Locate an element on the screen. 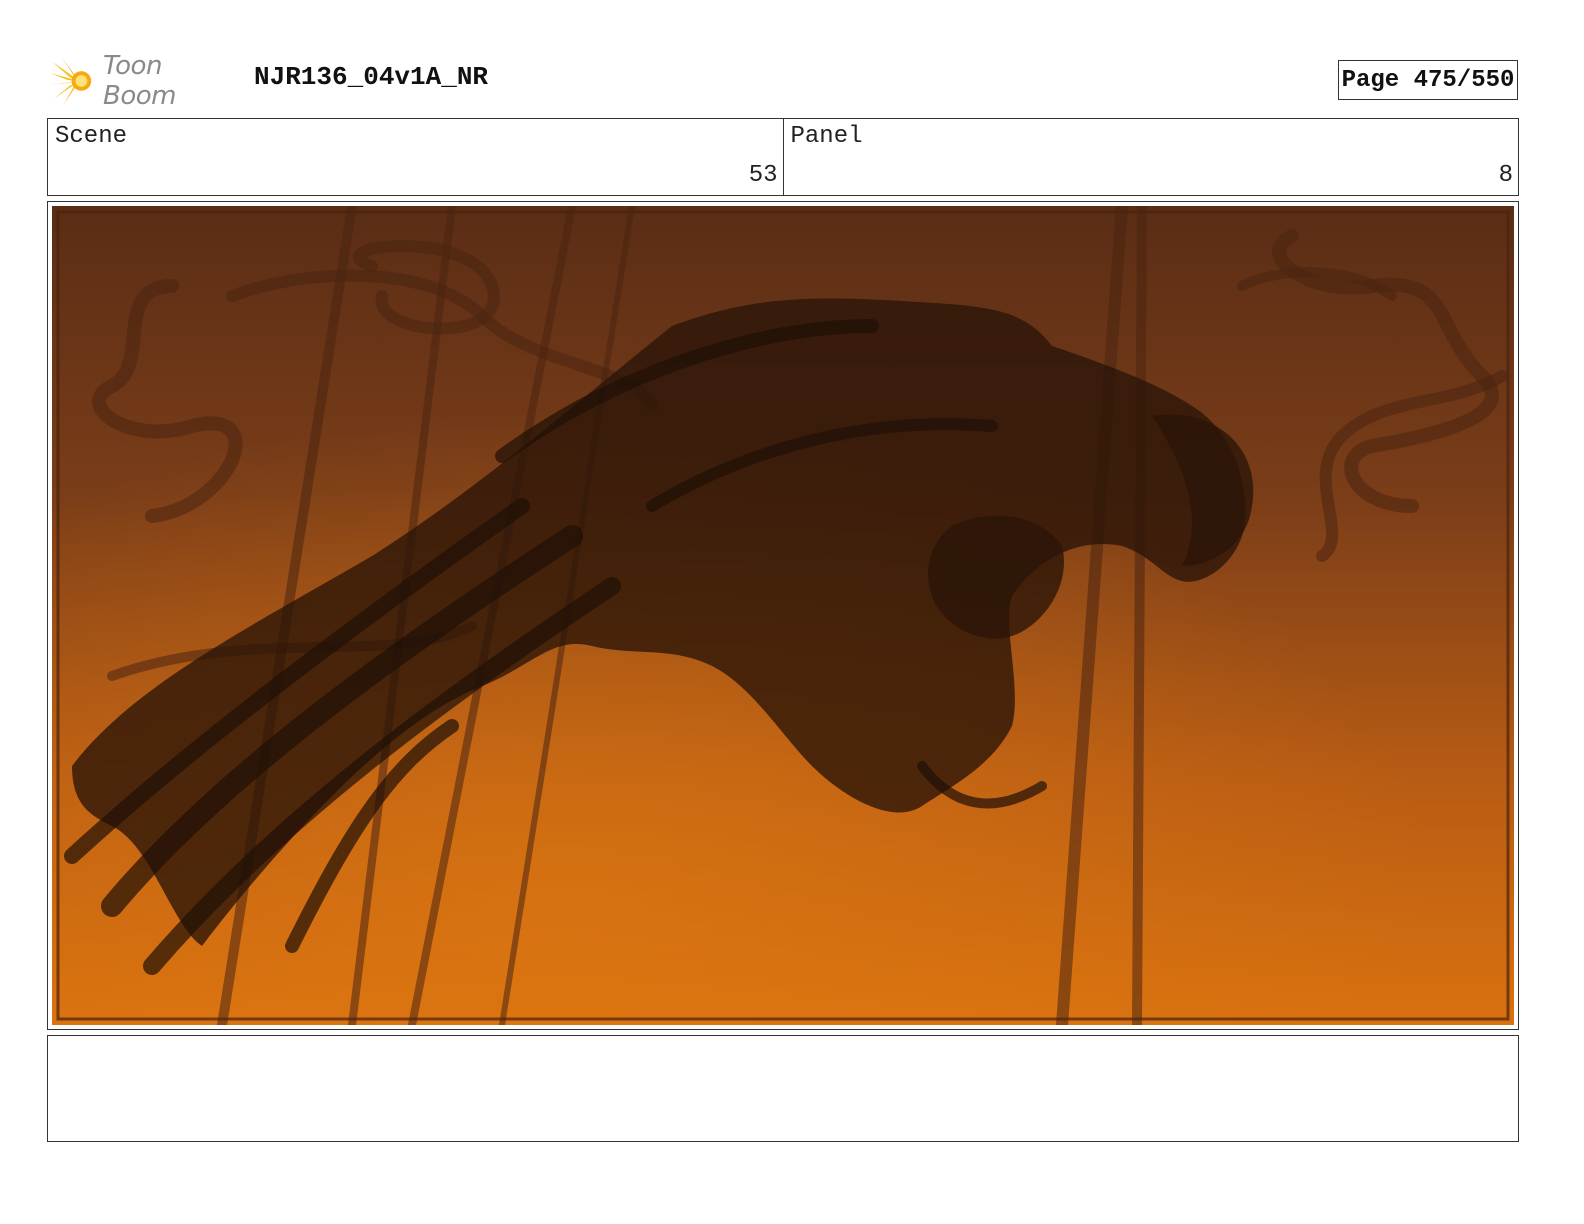  scene-number: 53 is located at coordinates (763, 175).